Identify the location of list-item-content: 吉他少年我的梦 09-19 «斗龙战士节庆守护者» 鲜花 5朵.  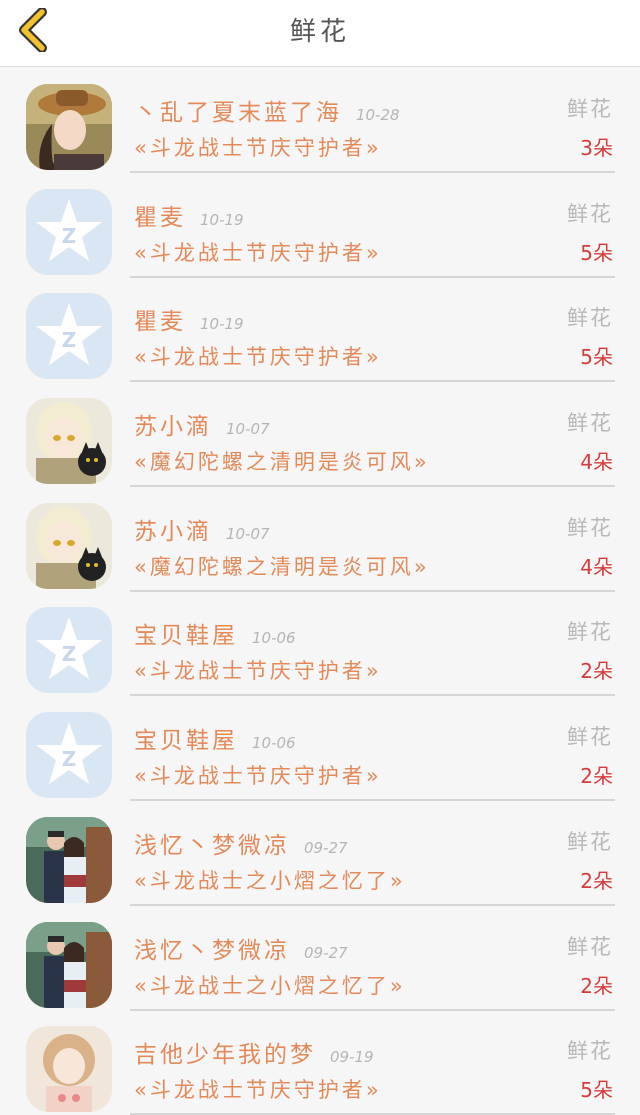
(372, 1062).